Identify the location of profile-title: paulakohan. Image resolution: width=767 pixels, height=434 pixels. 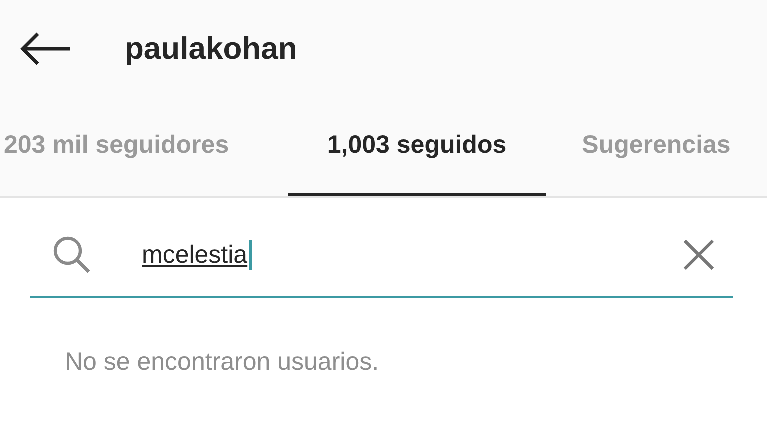
(211, 49).